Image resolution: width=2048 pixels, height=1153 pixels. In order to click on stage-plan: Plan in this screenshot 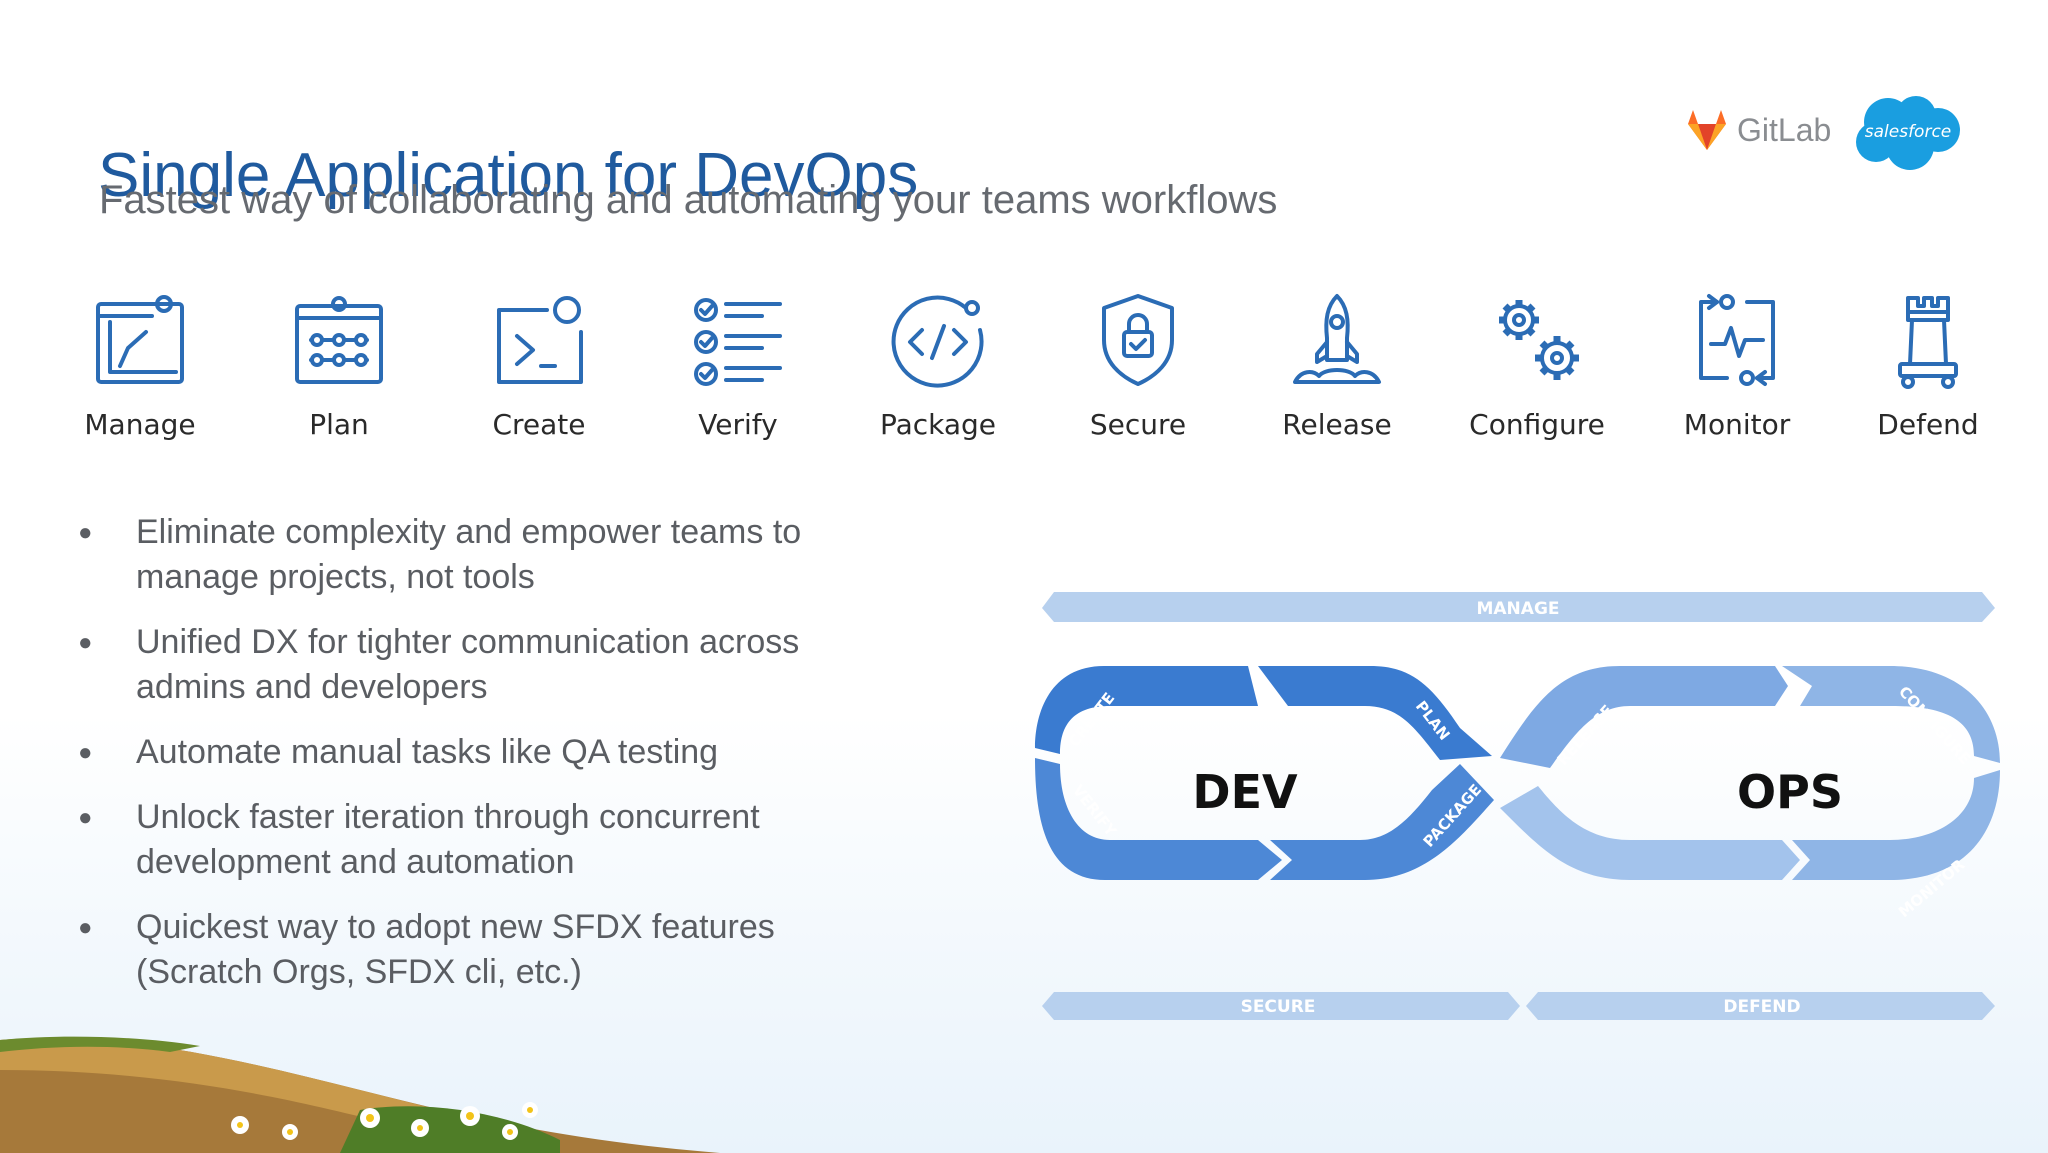, I will do `click(339, 365)`.